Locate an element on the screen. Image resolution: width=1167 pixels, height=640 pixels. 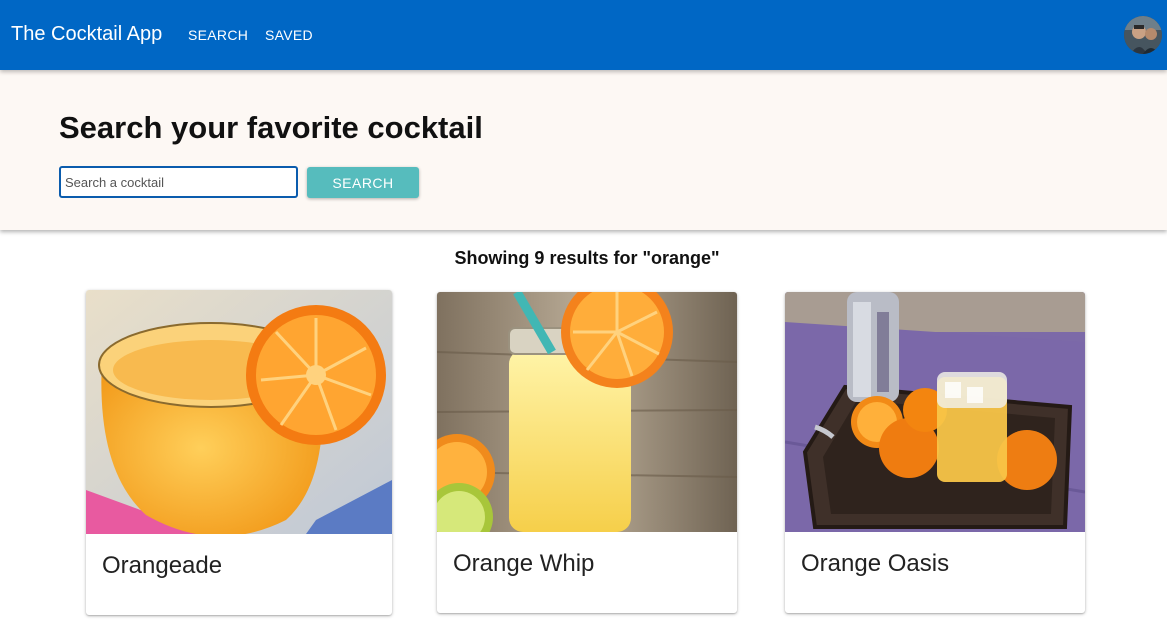
cocktail-card: Orange Oasis is located at coordinates (935, 452).